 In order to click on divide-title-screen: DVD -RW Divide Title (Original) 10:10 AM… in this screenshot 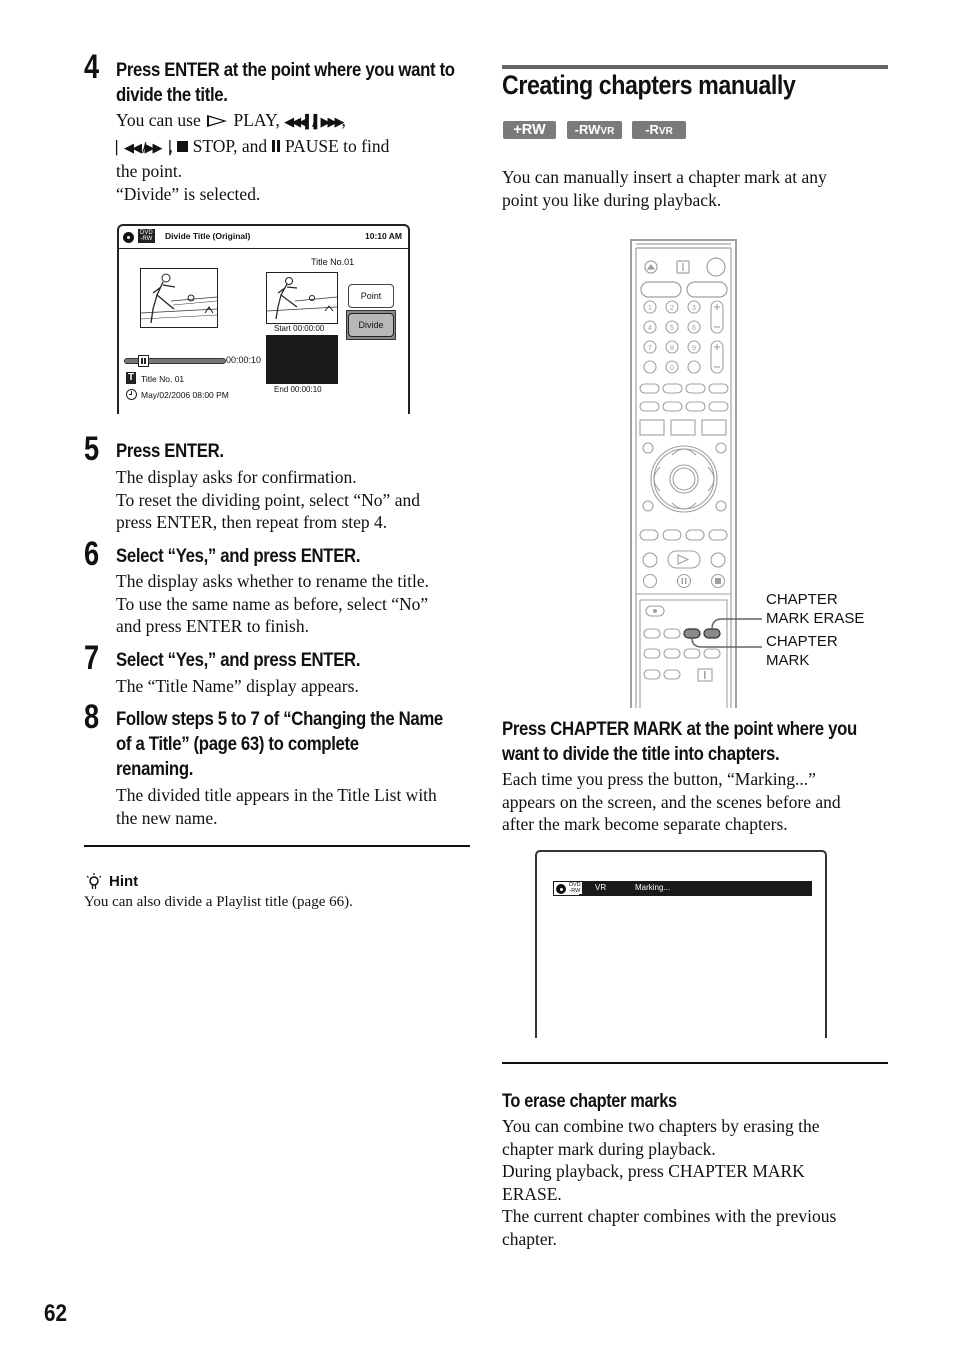, I will do `click(263, 319)`.